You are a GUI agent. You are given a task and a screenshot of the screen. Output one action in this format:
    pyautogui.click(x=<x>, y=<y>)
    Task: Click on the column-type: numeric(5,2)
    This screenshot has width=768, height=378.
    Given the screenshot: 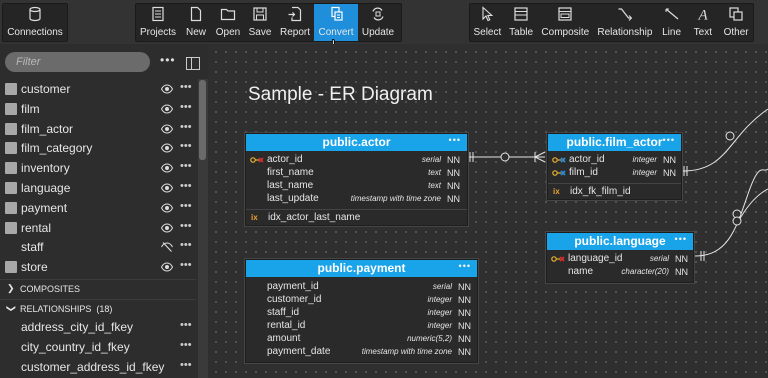 What is the action you would take?
    pyautogui.click(x=429, y=338)
    